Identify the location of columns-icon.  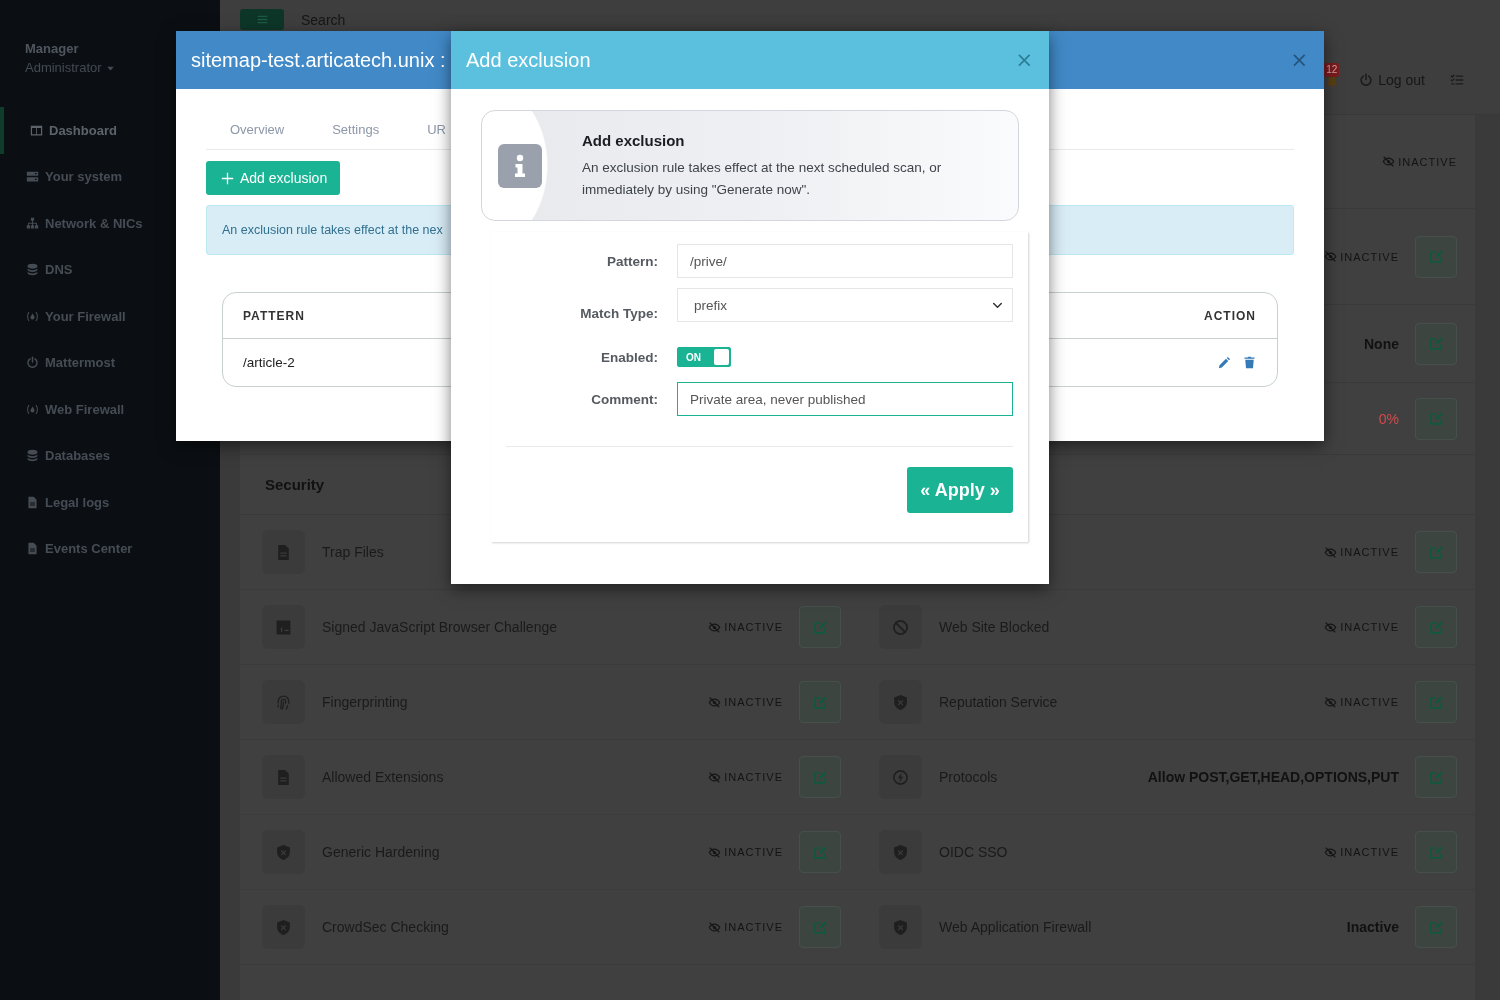
(36, 130).